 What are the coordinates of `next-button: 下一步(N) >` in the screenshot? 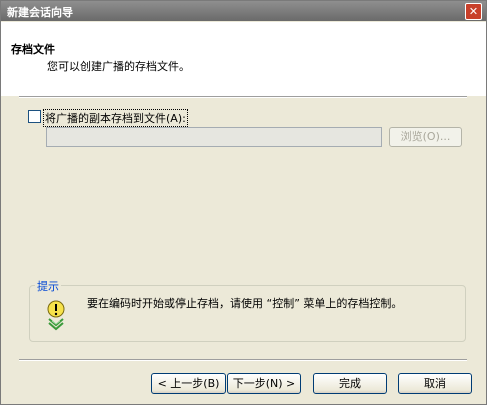 It's located at (264, 383).